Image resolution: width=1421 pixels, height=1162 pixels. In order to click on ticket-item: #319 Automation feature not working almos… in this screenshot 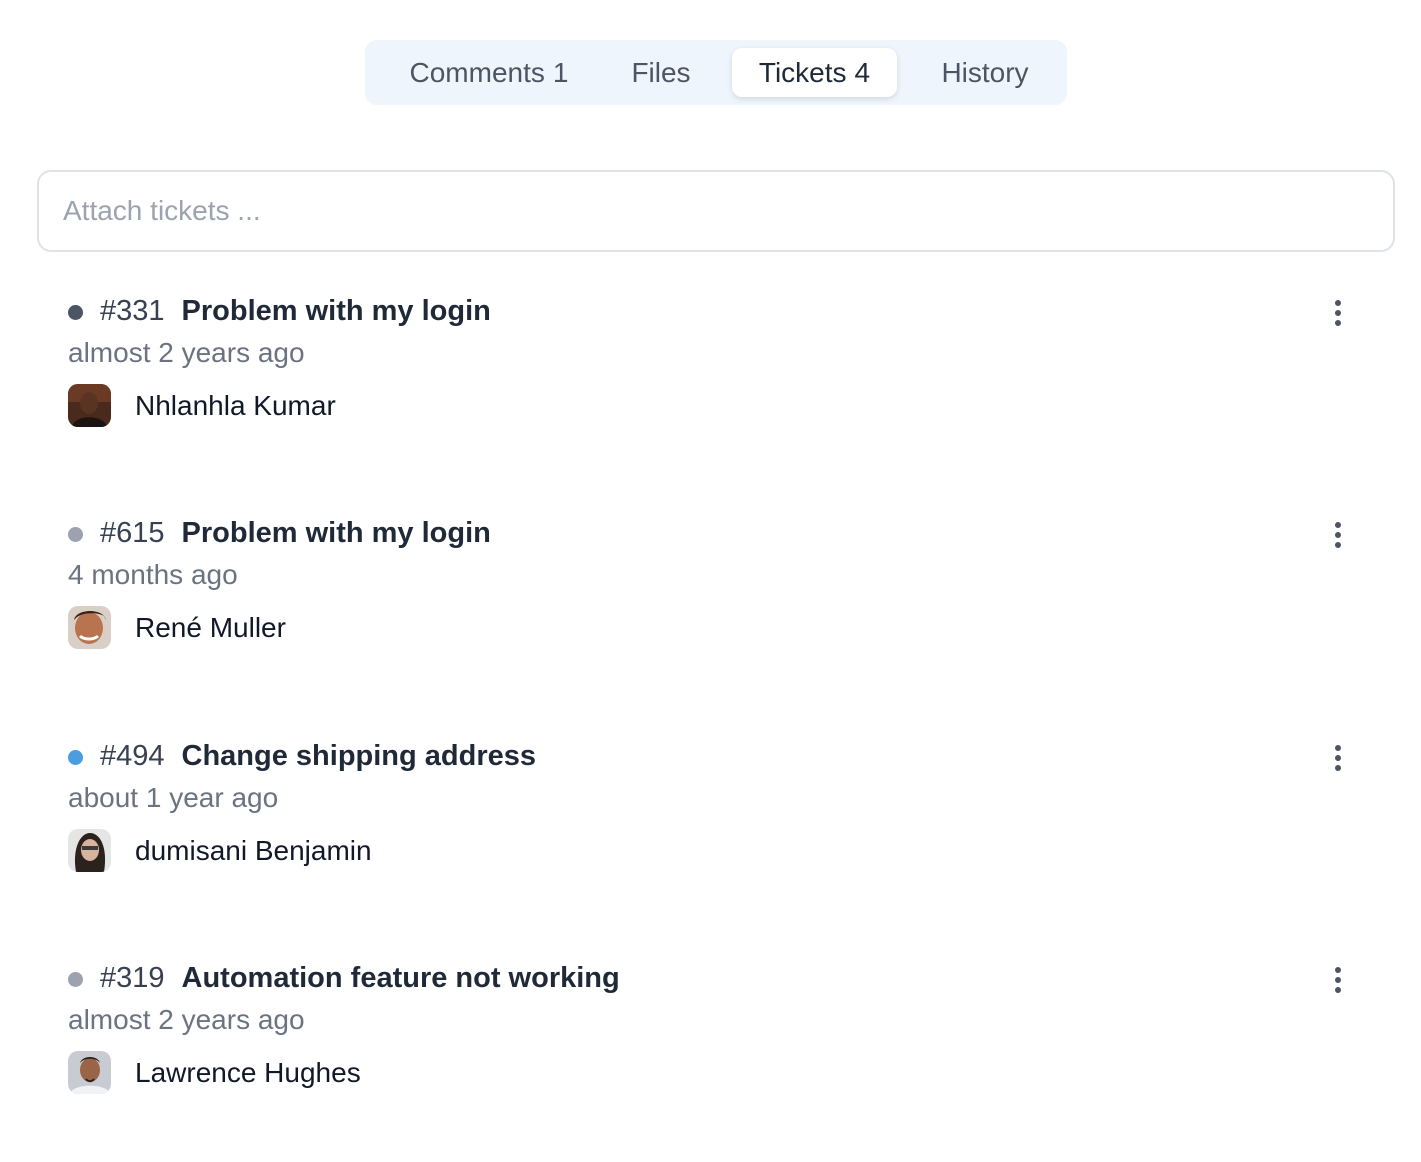, I will do `click(713, 1038)`.